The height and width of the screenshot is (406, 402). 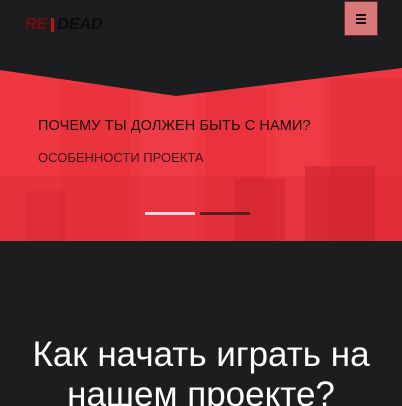 I want to click on menu-toggle-button, so click(x=361, y=18).